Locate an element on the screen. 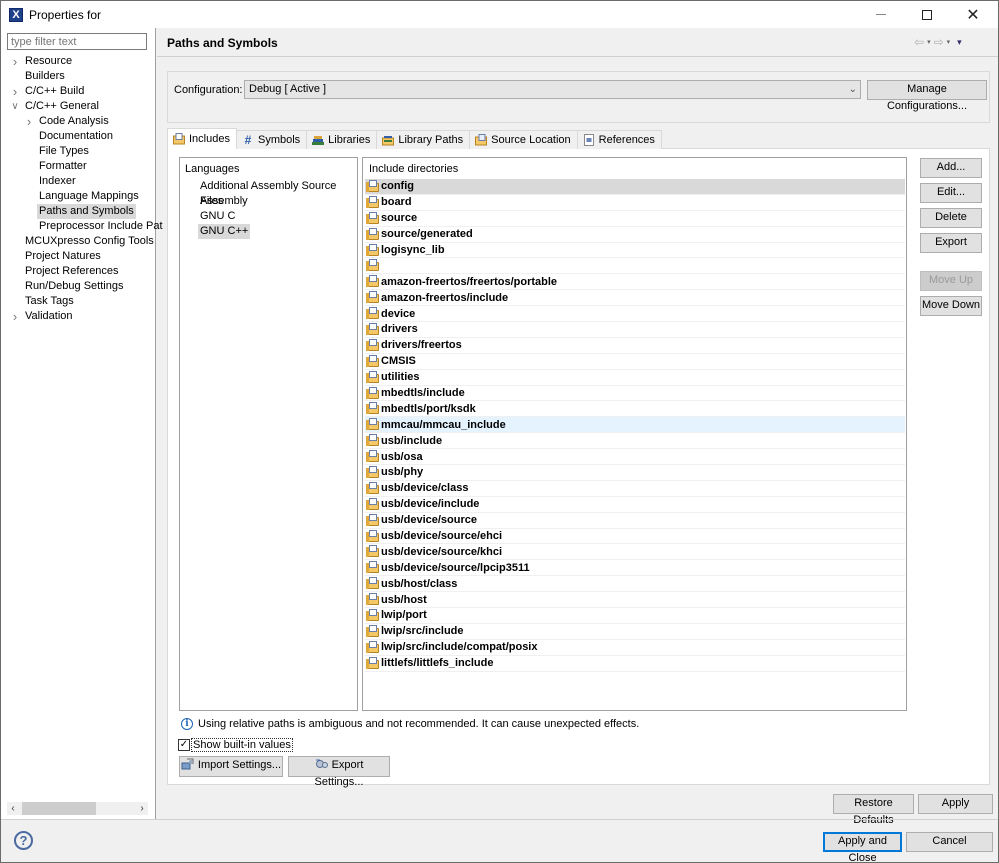 The height and width of the screenshot is (863, 999). include-directory-row: mmcau/mmcau_include is located at coordinates (635, 425).